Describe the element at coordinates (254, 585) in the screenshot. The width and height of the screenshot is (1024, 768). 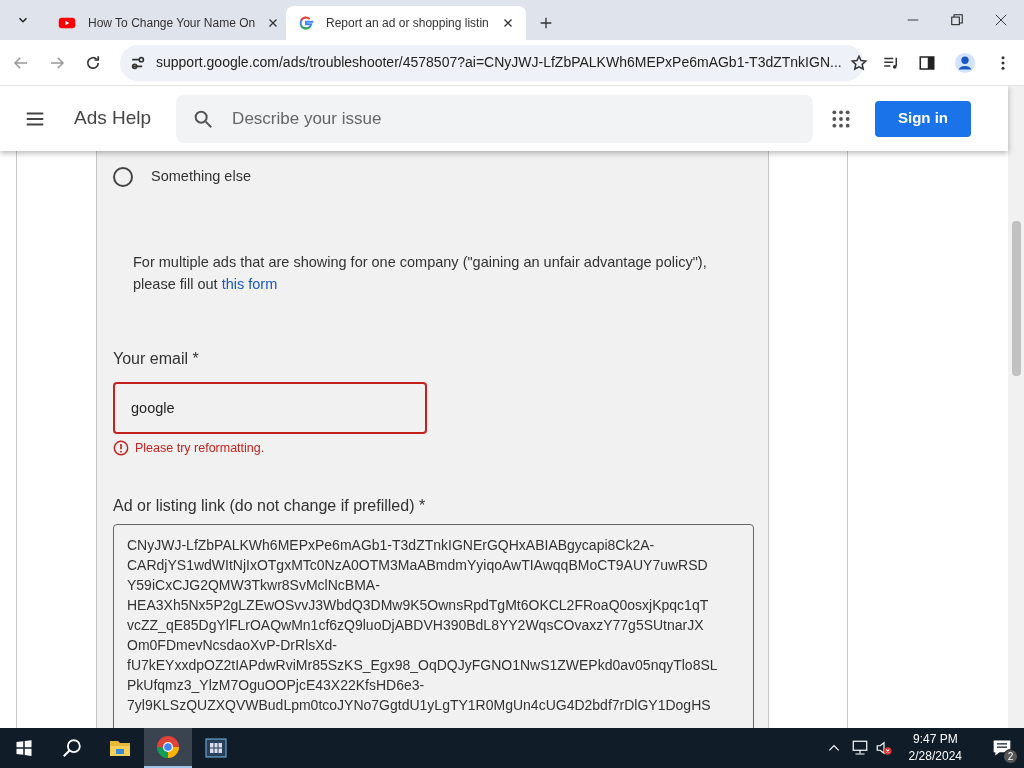
I see `link-text-line: Y59iCxCJG2QMW3Tkwr8SvMclNcBMA-` at that location.